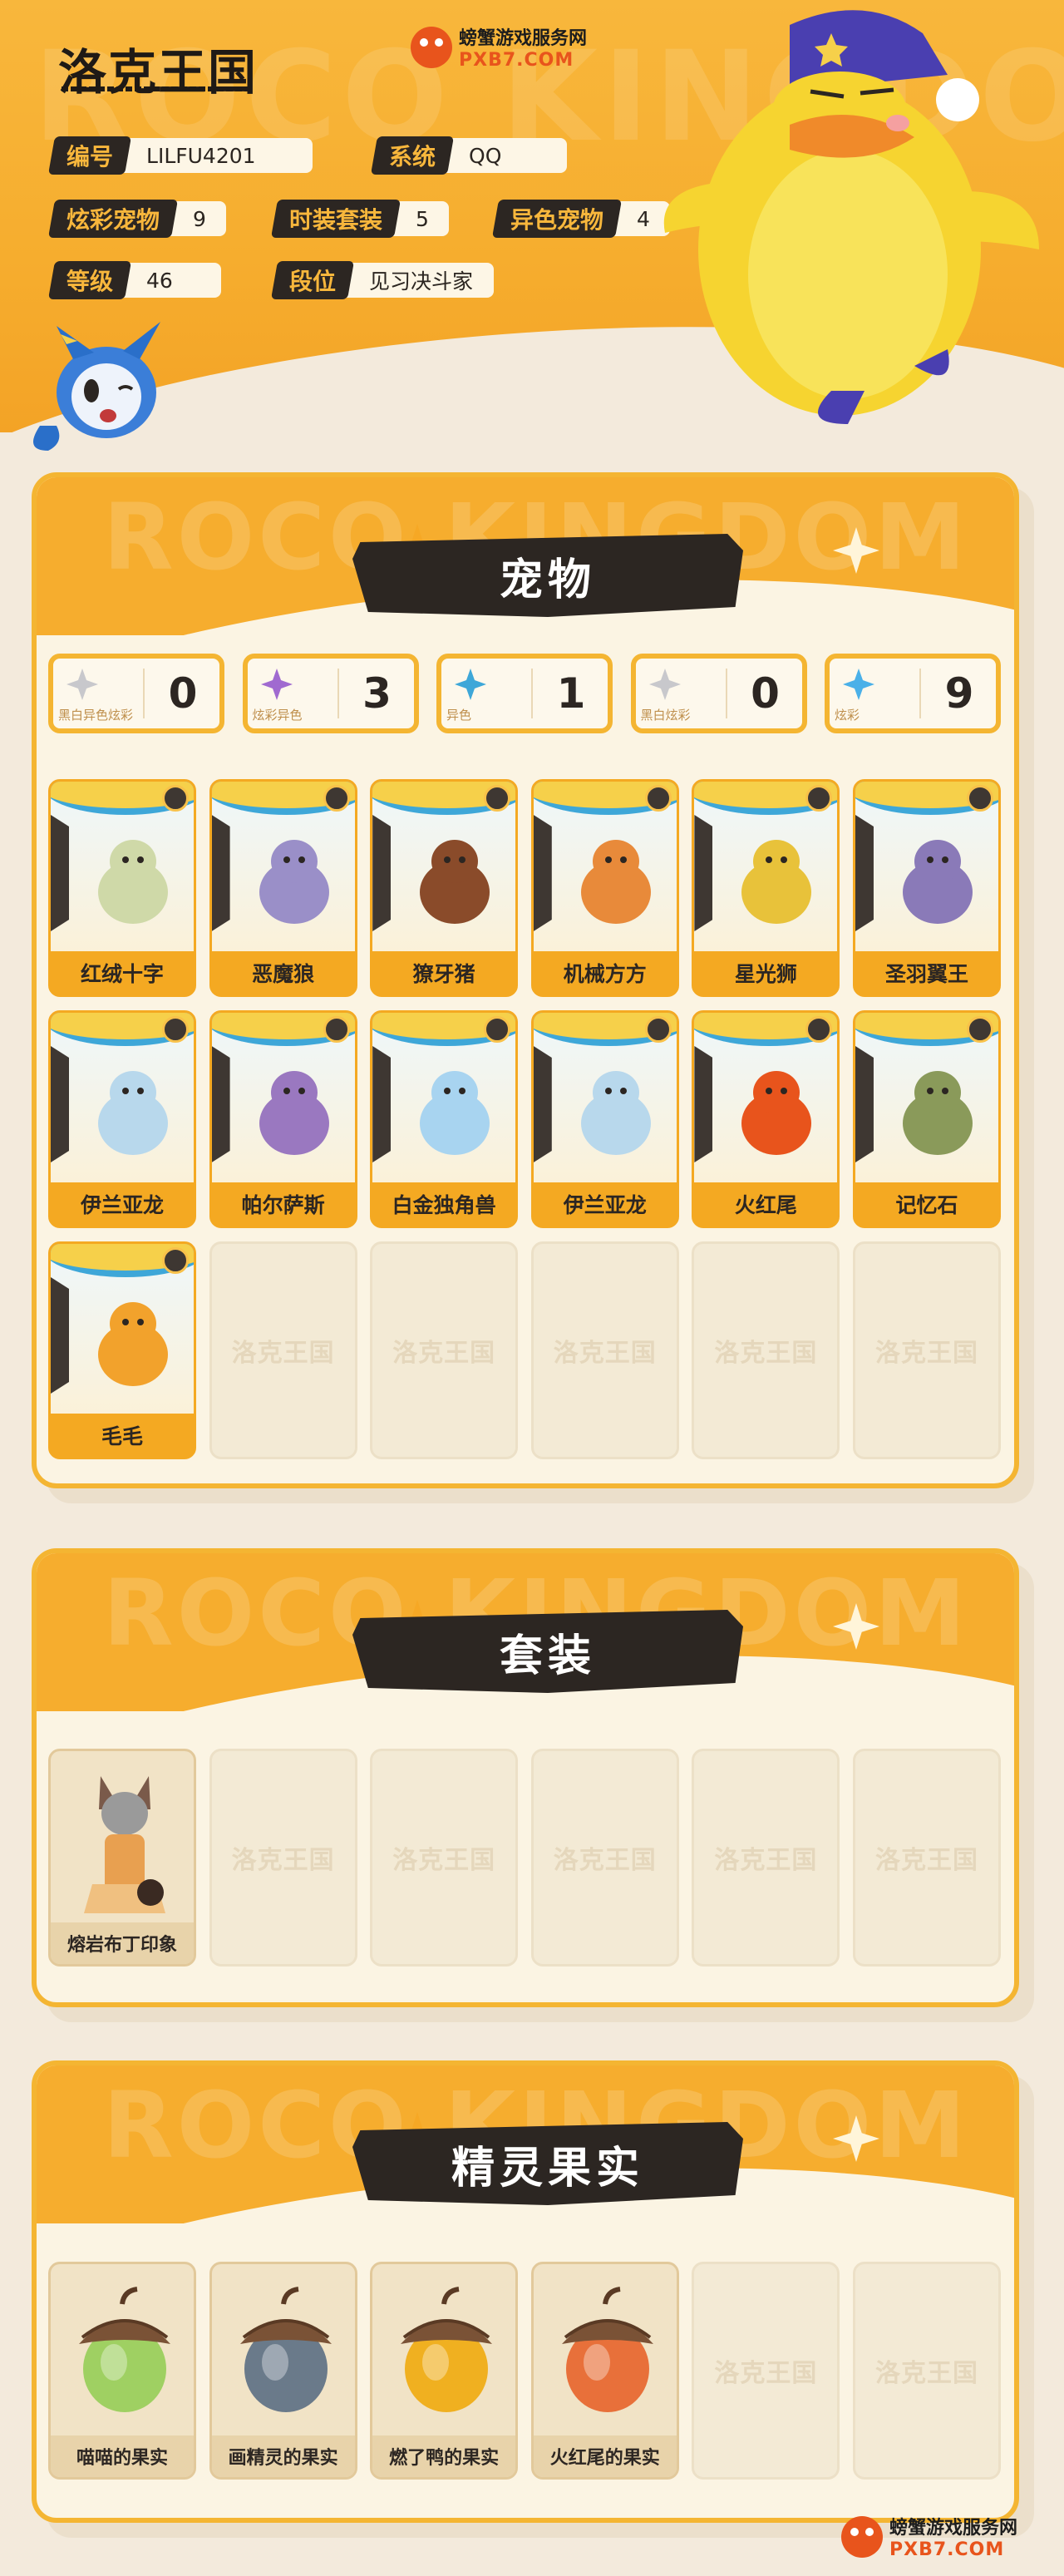  What do you see at coordinates (113, 220) in the screenshot?
I see `flash-pets-label: 炫彩宠物` at bounding box center [113, 220].